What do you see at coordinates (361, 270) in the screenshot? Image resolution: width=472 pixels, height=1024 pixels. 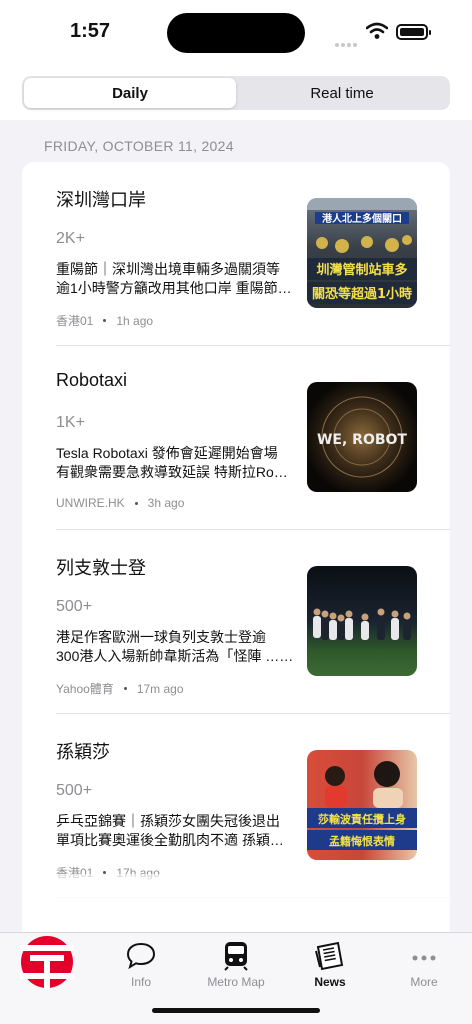 I see `thumb-caption: 圳灣管制站車多` at bounding box center [361, 270].